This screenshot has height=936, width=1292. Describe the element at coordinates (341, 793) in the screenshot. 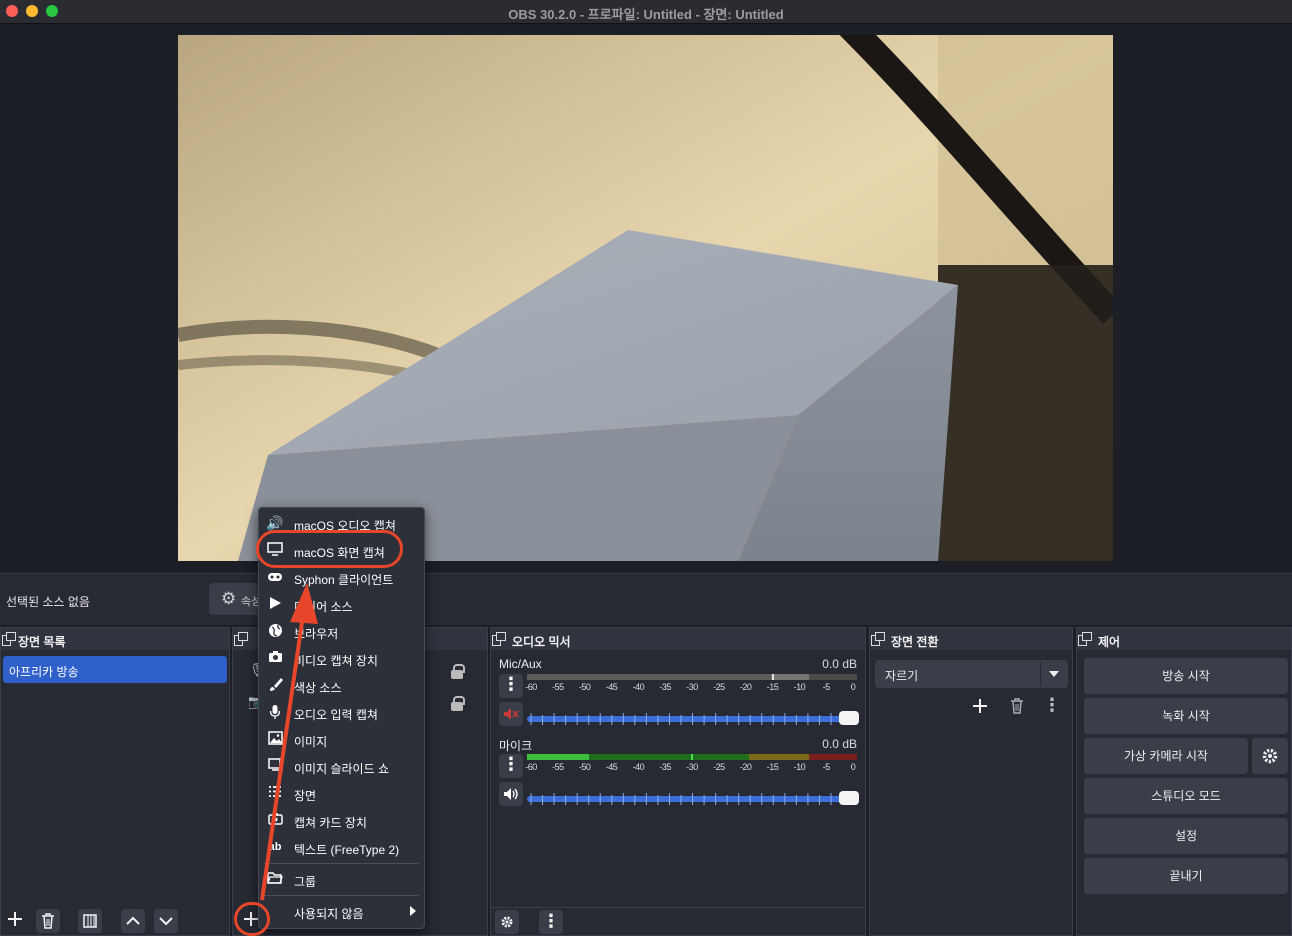

I see `menu-item-scene: 장면` at that location.